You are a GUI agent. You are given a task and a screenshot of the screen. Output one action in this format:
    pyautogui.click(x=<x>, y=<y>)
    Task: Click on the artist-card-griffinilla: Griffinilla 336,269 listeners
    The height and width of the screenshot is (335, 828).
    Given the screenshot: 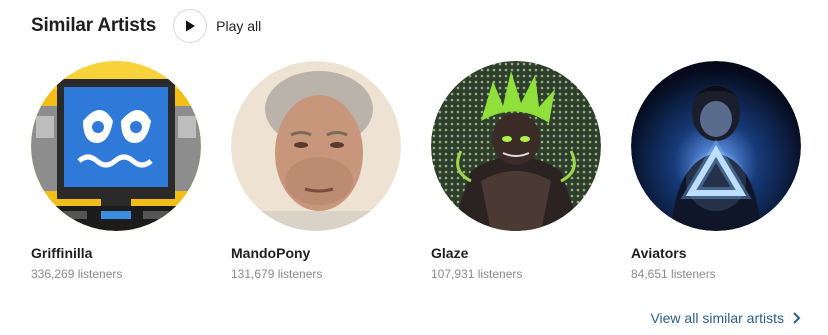 What is the action you would take?
    pyautogui.click(x=116, y=171)
    